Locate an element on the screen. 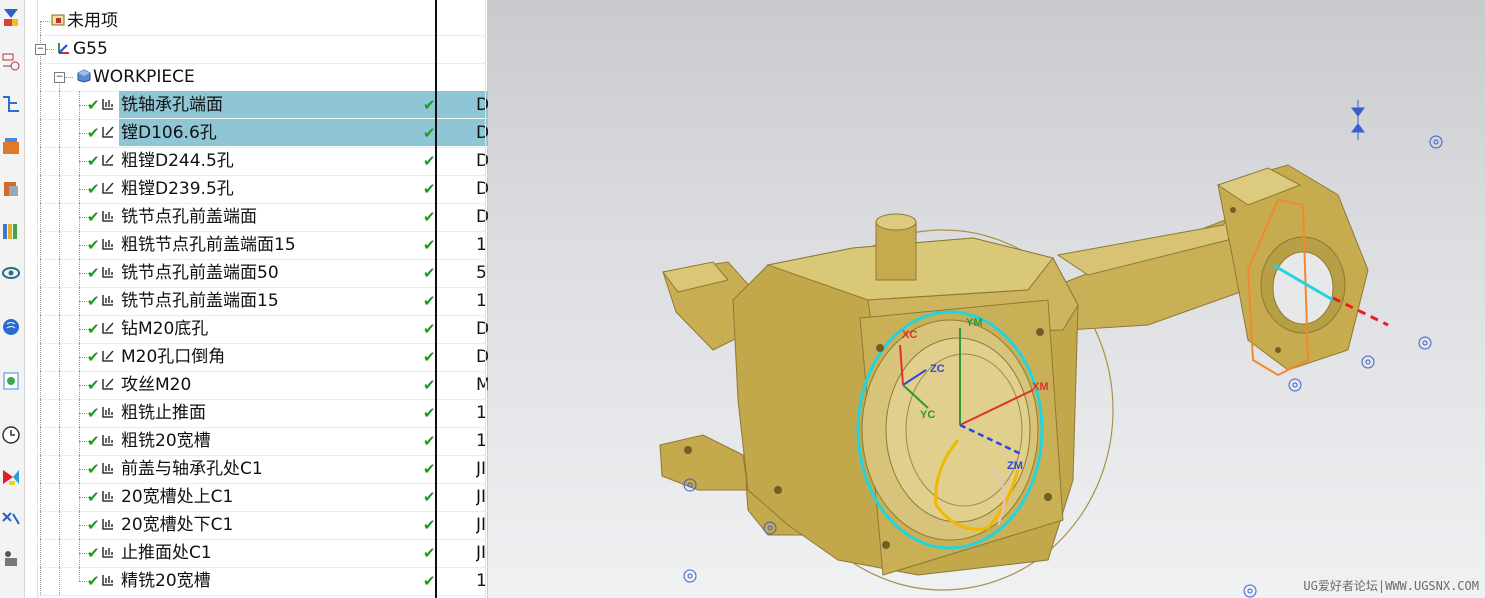 The height and width of the screenshot is (598, 1485). operation-row: ✔ M20孔口倒角 ✔ D is located at coordinates (263, 357).